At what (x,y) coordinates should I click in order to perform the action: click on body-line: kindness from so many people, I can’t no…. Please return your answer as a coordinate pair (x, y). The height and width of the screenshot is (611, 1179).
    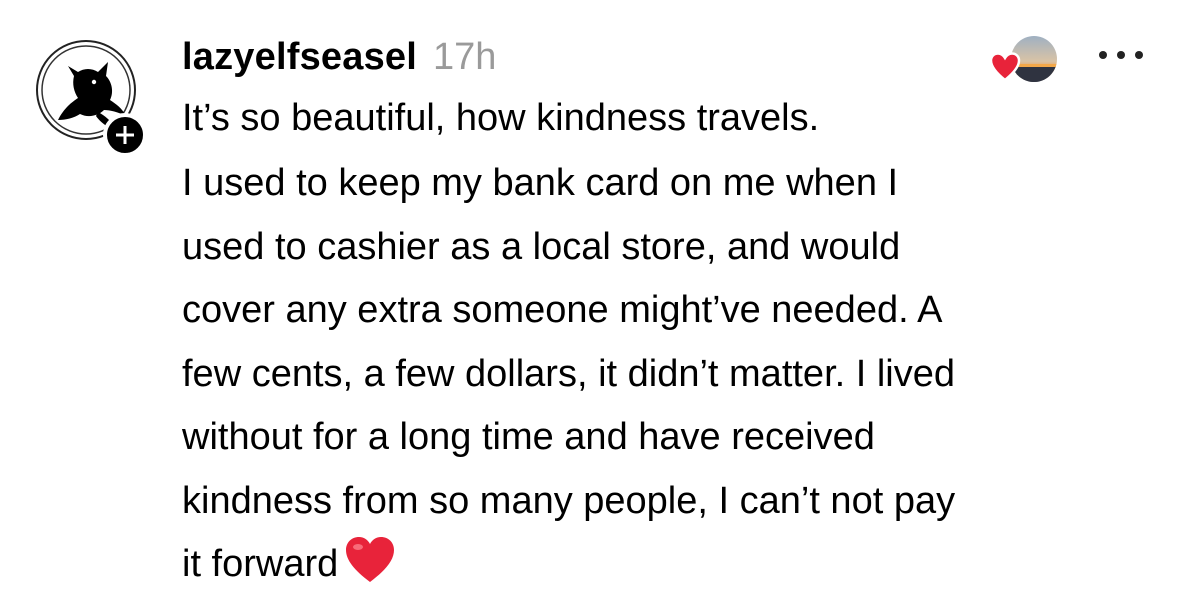
    Looking at the image, I should click on (569, 500).